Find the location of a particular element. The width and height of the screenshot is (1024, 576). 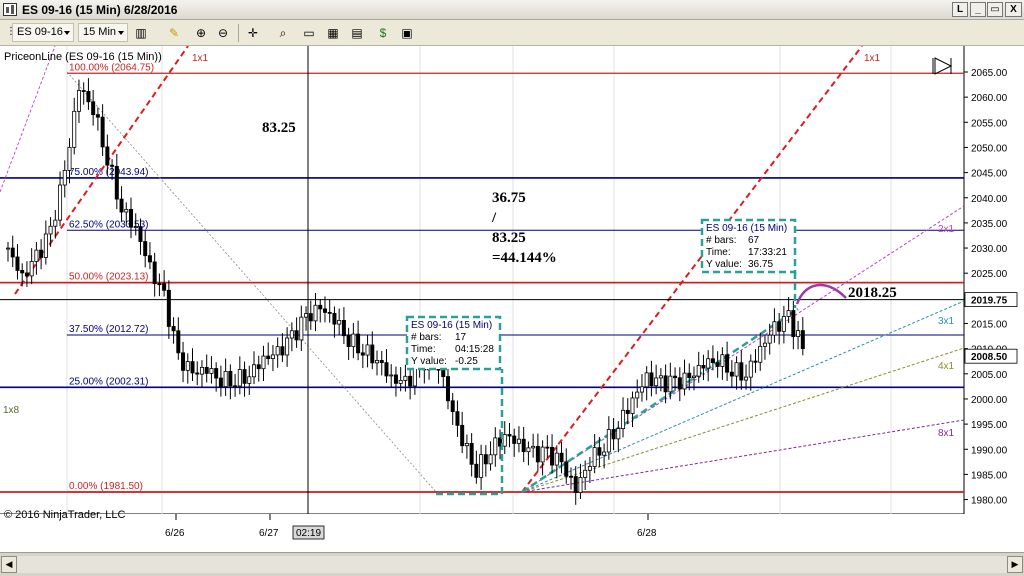

zoom-in-icon: ⊕ is located at coordinates (201, 33).